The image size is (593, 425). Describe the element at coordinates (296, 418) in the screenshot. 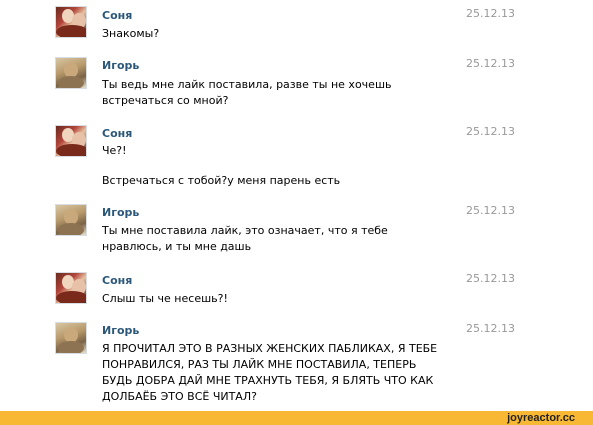

I see `watermark-bar: joyreactor.cc` at that location.